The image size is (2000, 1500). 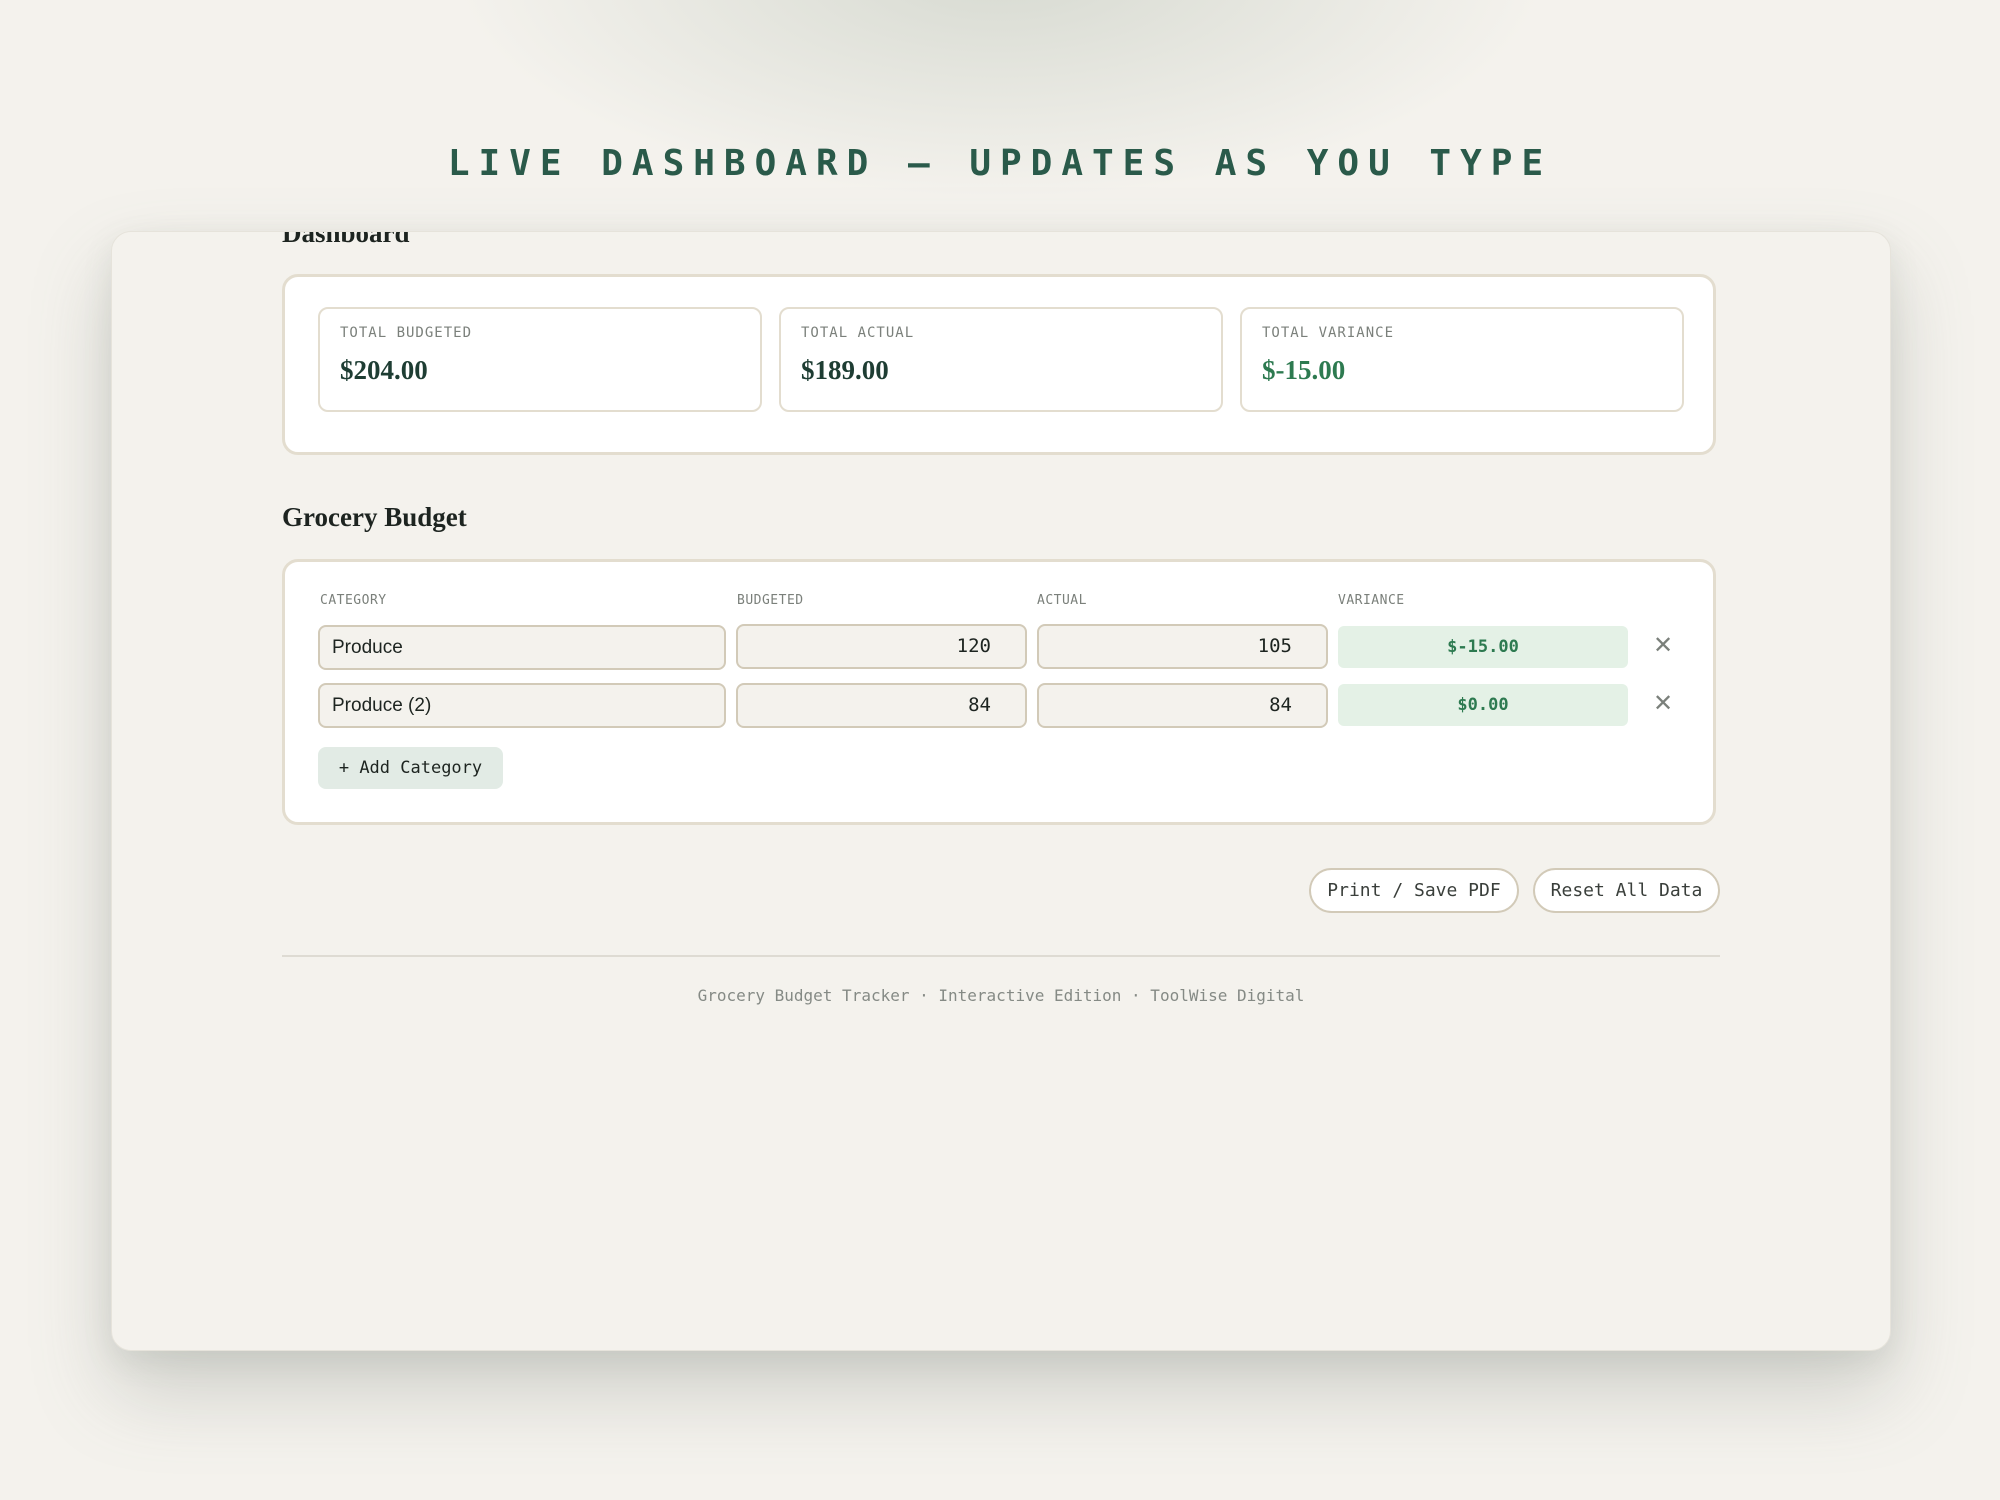 I want to click on category-input: Produce (2), so click(x=522, y=705).